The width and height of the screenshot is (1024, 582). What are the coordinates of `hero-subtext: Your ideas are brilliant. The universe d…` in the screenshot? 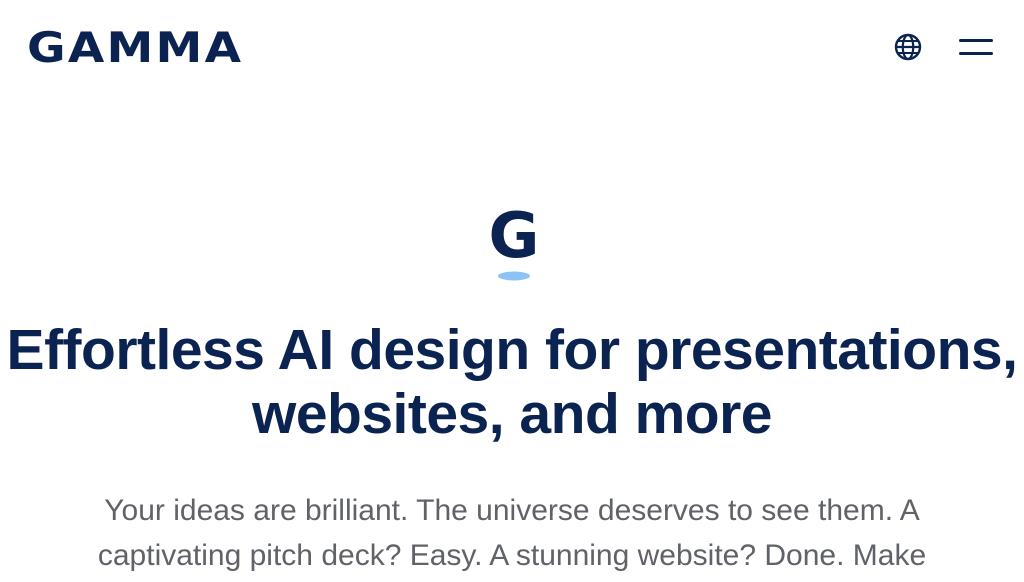 It's located at (512, 533).